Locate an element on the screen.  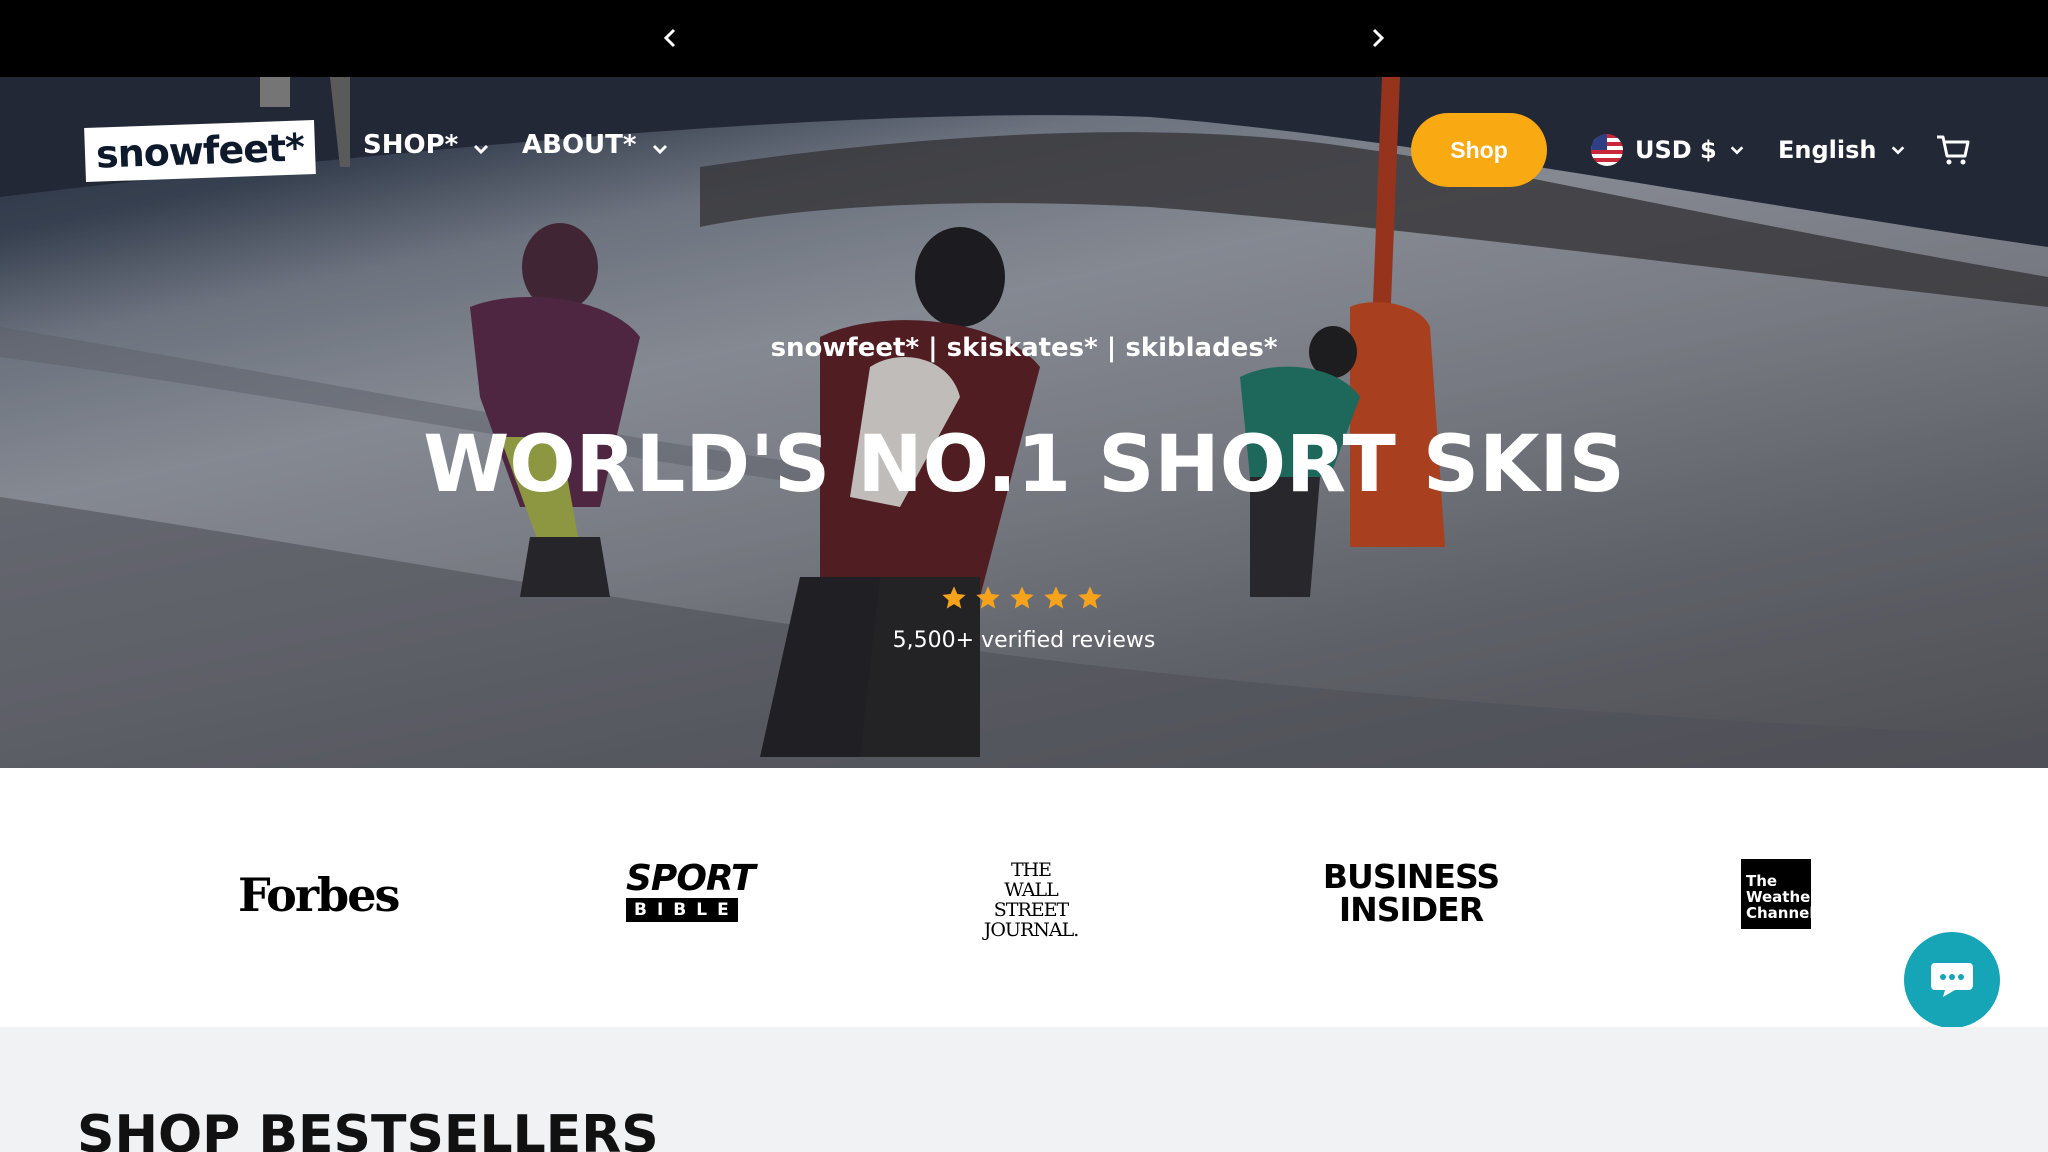
business-insider-logo: BUSINESS INSIDER is located at coordinates (1411, 893).